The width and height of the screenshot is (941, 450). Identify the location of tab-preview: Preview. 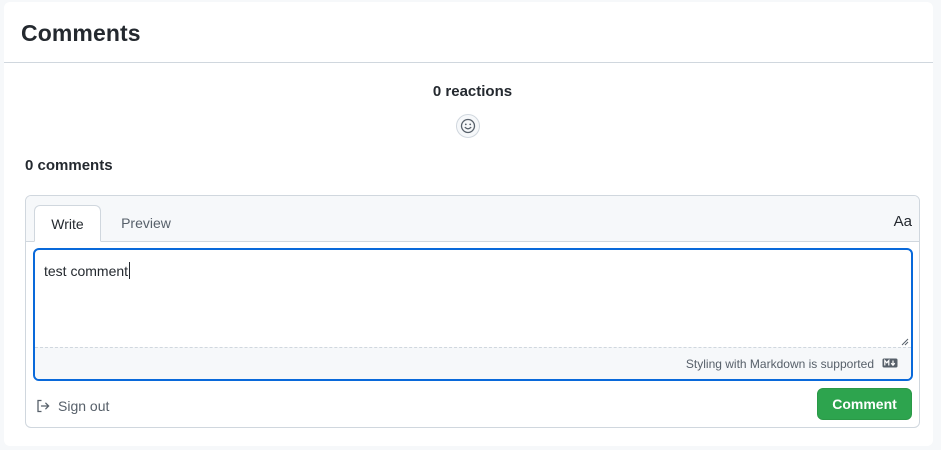
(146, 223).